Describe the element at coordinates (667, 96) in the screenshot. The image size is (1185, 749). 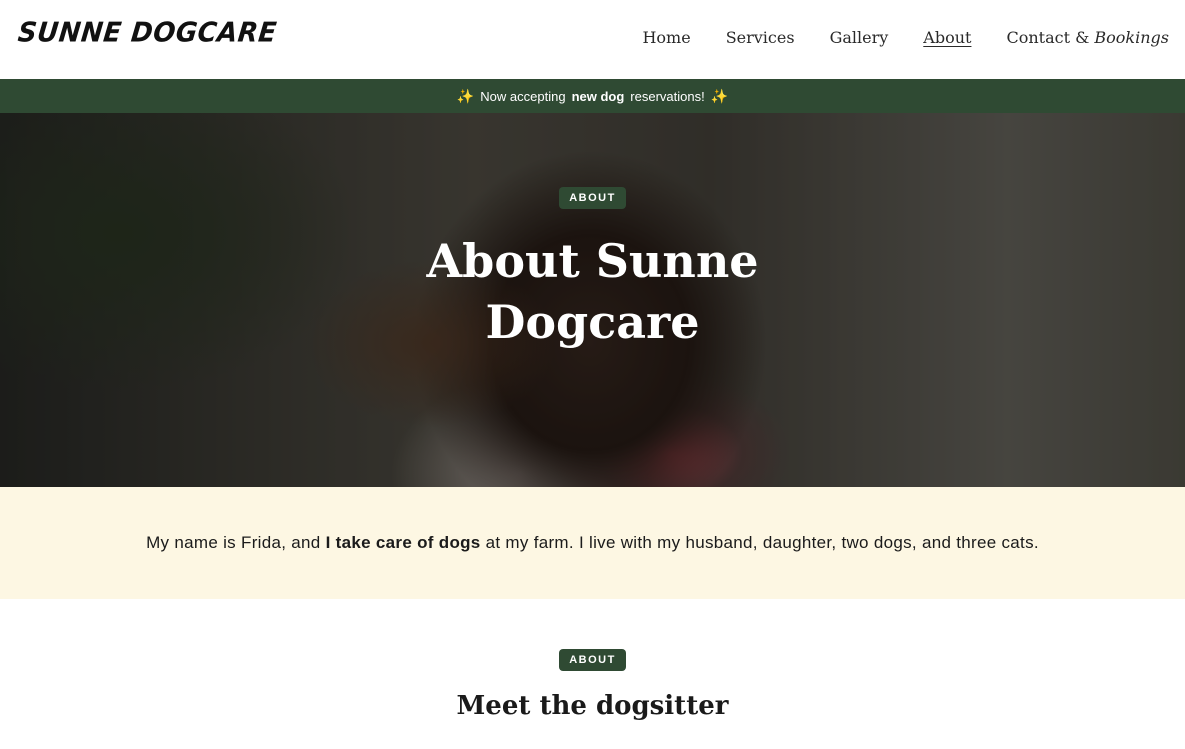
I see `announcement-suffix: reservations!` at that location.